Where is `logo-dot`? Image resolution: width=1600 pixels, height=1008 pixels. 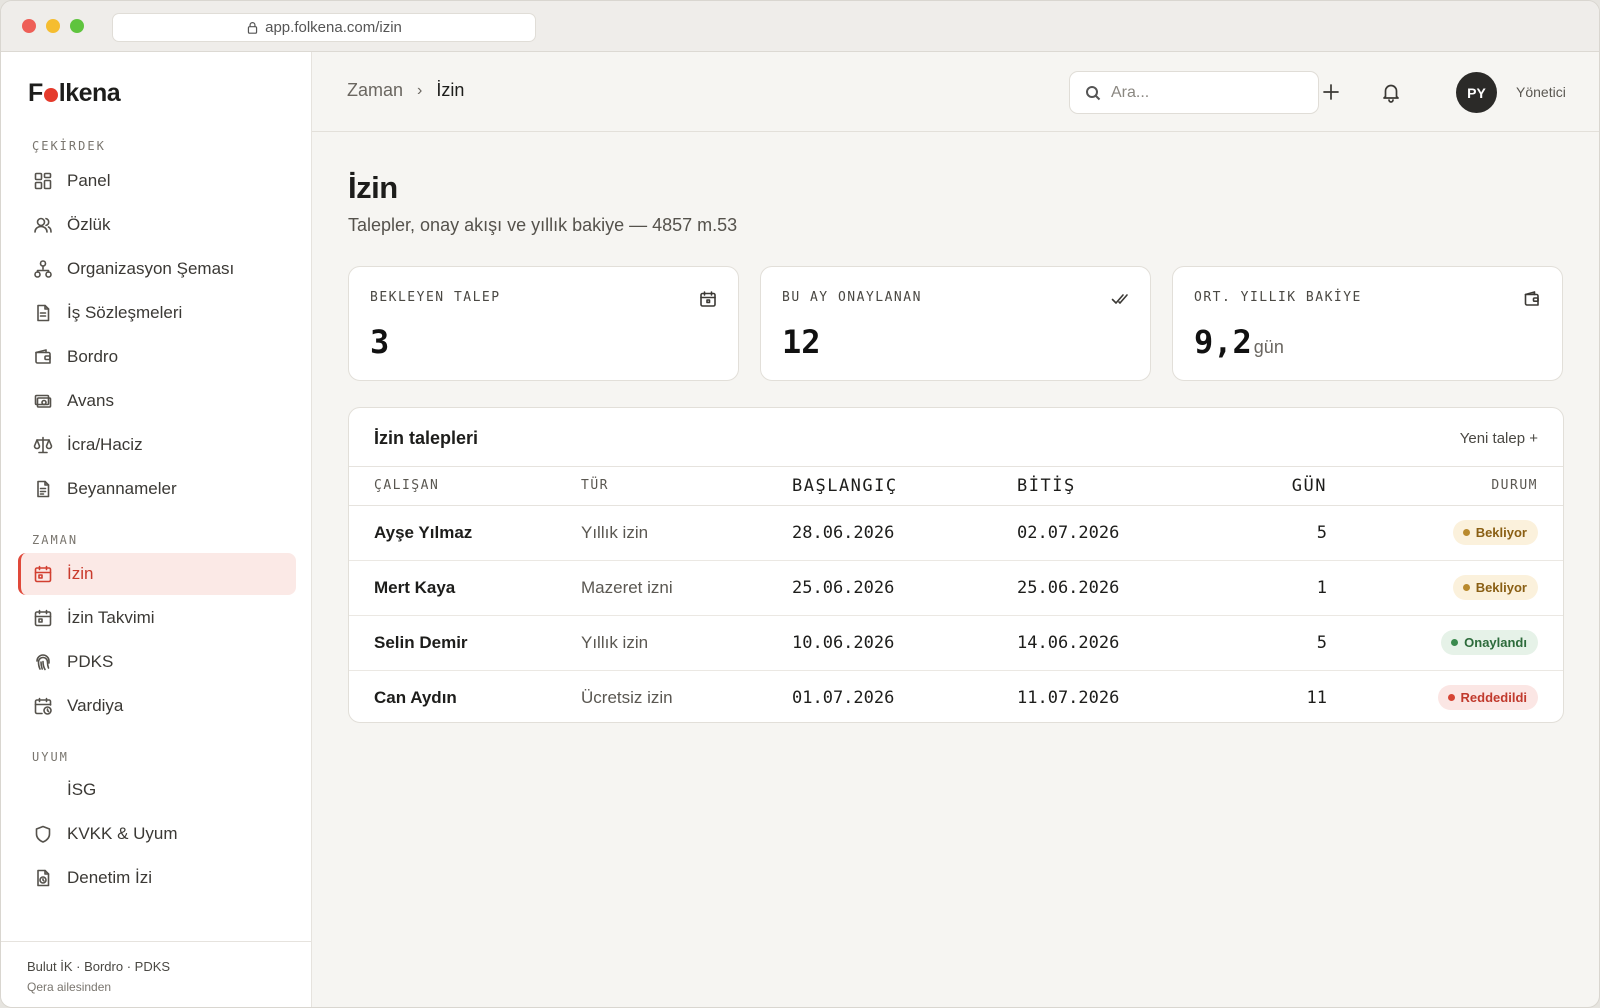 logo-dot is located at coordinates (50, 95).